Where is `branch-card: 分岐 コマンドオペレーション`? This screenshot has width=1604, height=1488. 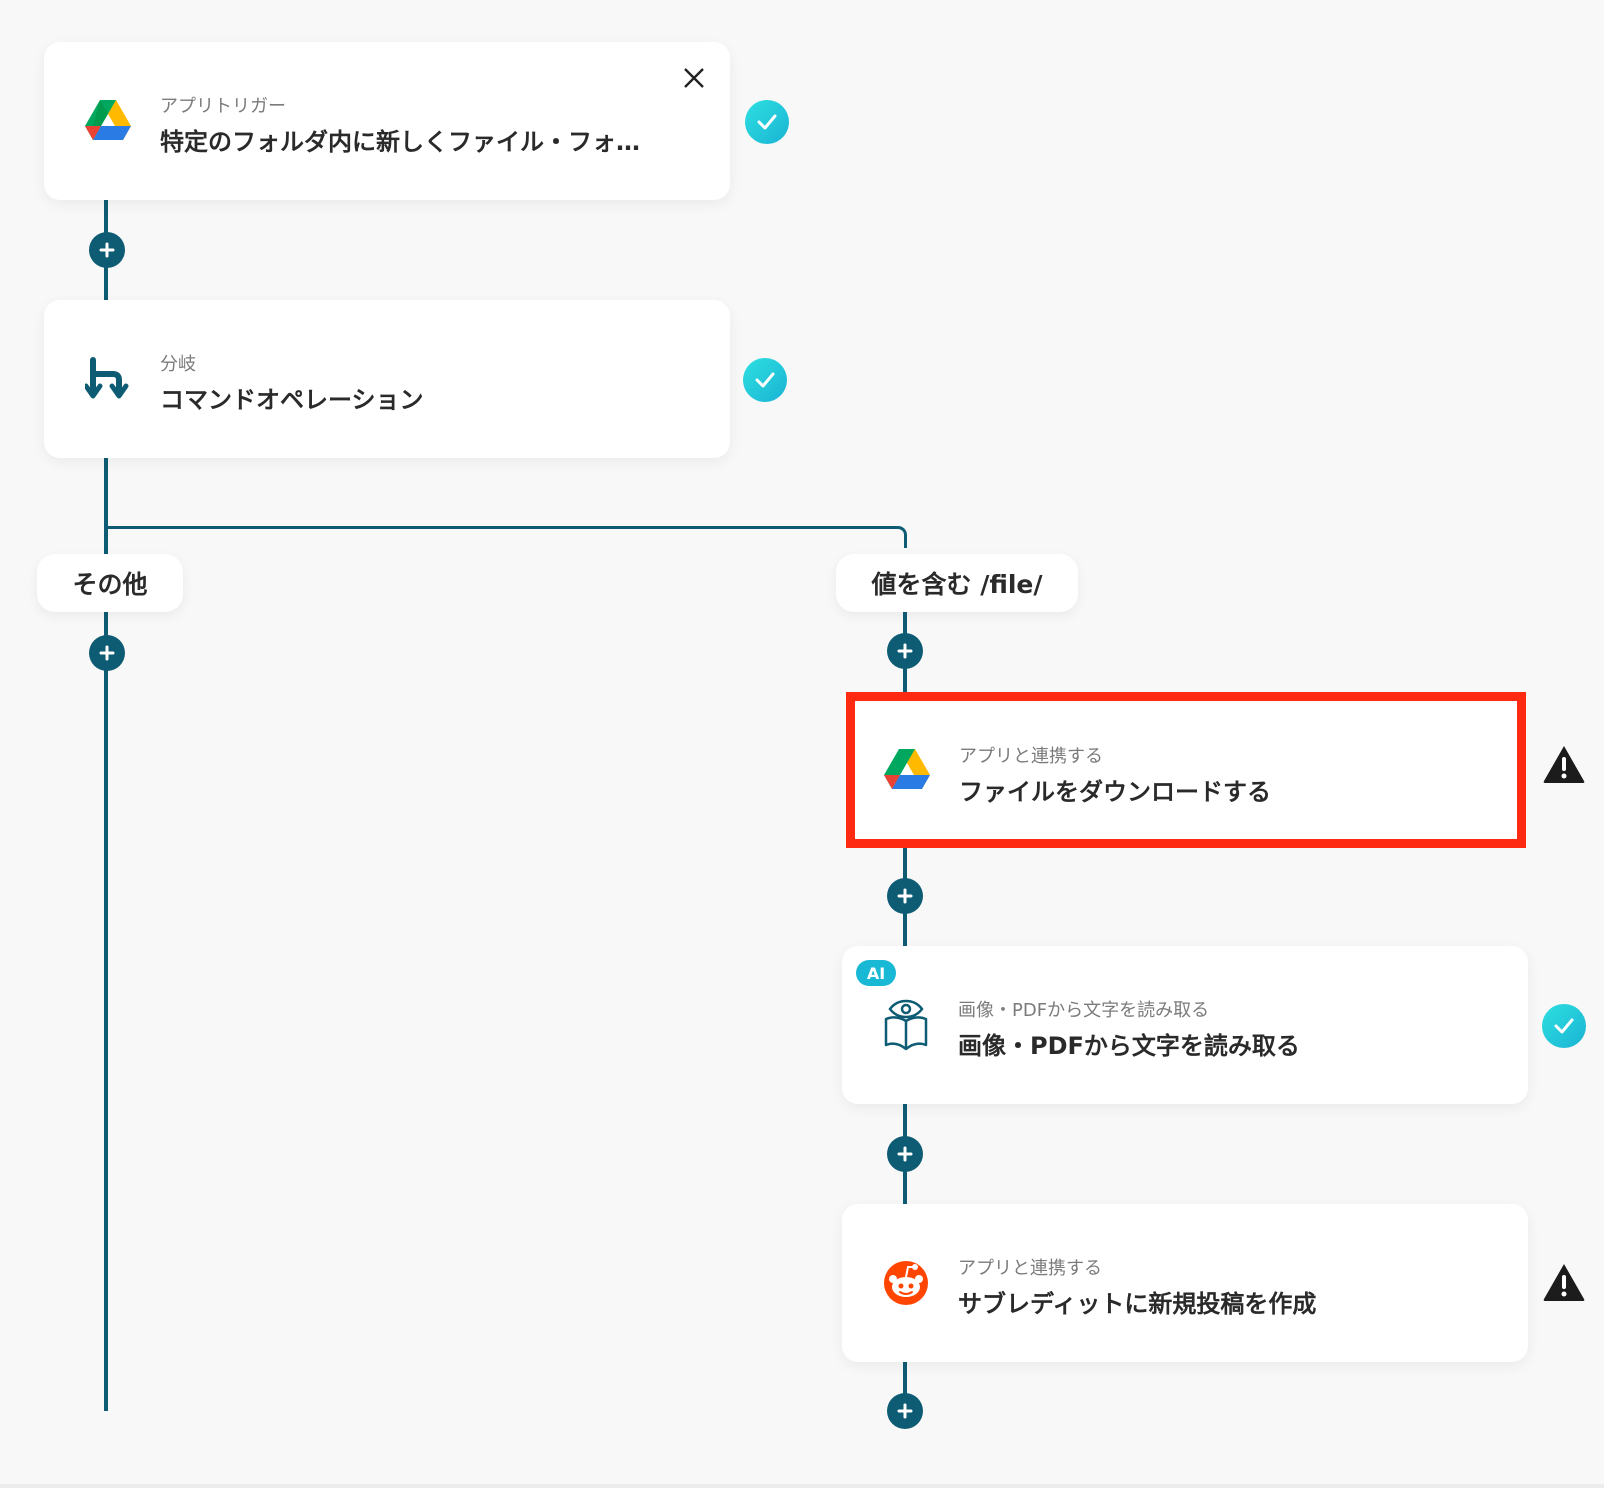
branch-card: 分岐 コマンドオペレーション is located at coordinates (387, 379).